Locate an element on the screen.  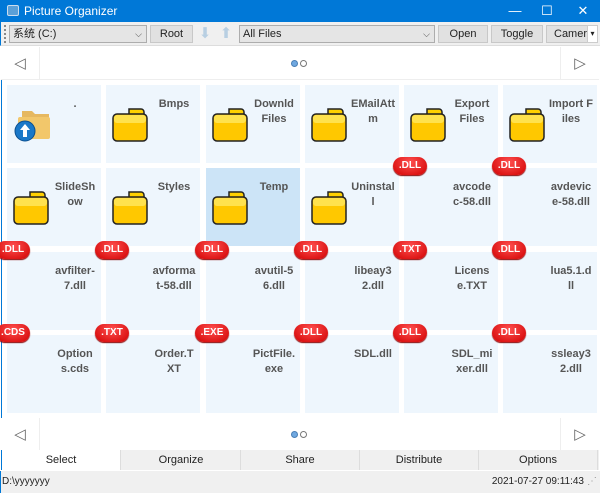
title-bar: Picture Organizer — ☐ ✕ is located at coordinates (300, 11).